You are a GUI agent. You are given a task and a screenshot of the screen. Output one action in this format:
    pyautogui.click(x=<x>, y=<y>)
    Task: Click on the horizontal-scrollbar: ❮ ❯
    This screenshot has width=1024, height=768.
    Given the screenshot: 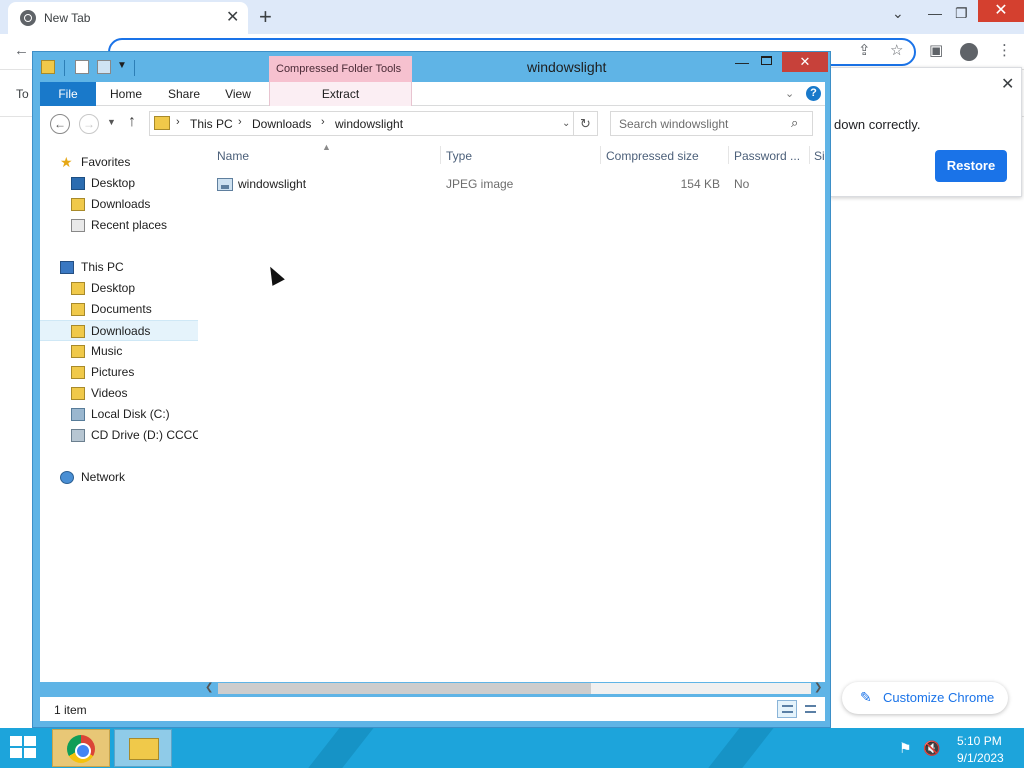 What is the action you would take?
    pyautogui.click(x=515, y=688)
    